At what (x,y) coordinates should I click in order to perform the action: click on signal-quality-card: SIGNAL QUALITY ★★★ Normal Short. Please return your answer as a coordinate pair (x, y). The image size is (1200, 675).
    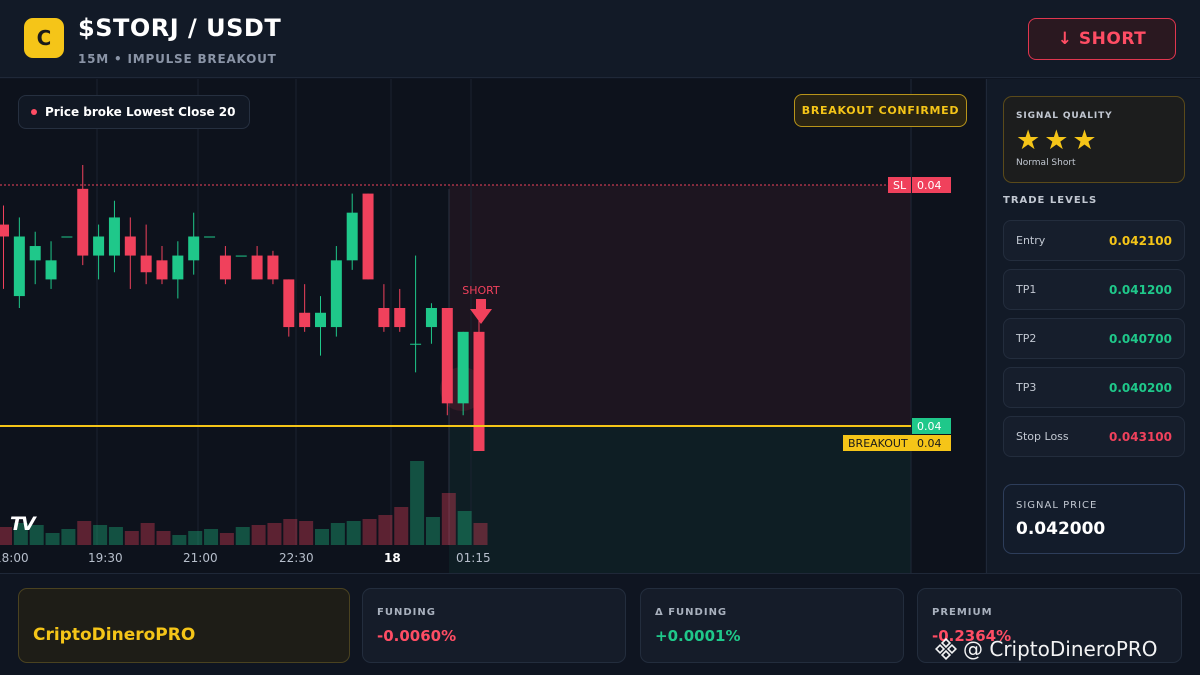
    Looking at the image, I should click on (1094, 139).